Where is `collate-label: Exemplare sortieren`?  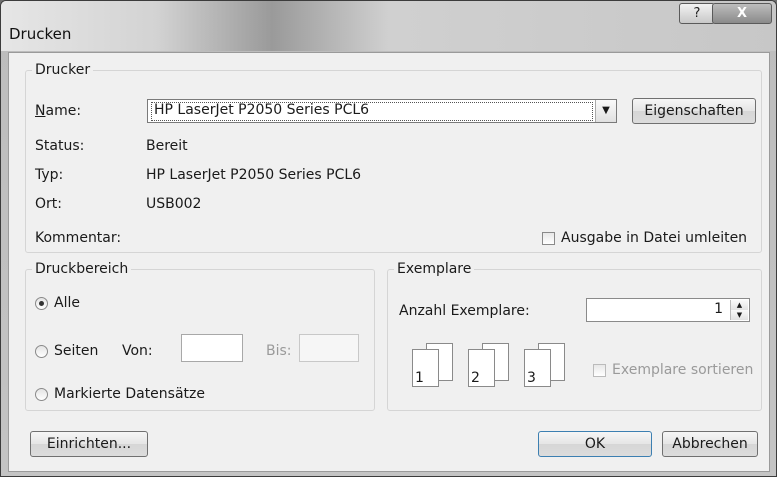
collate-label: Exemplare sortieren is located at coordinates (682, 370).